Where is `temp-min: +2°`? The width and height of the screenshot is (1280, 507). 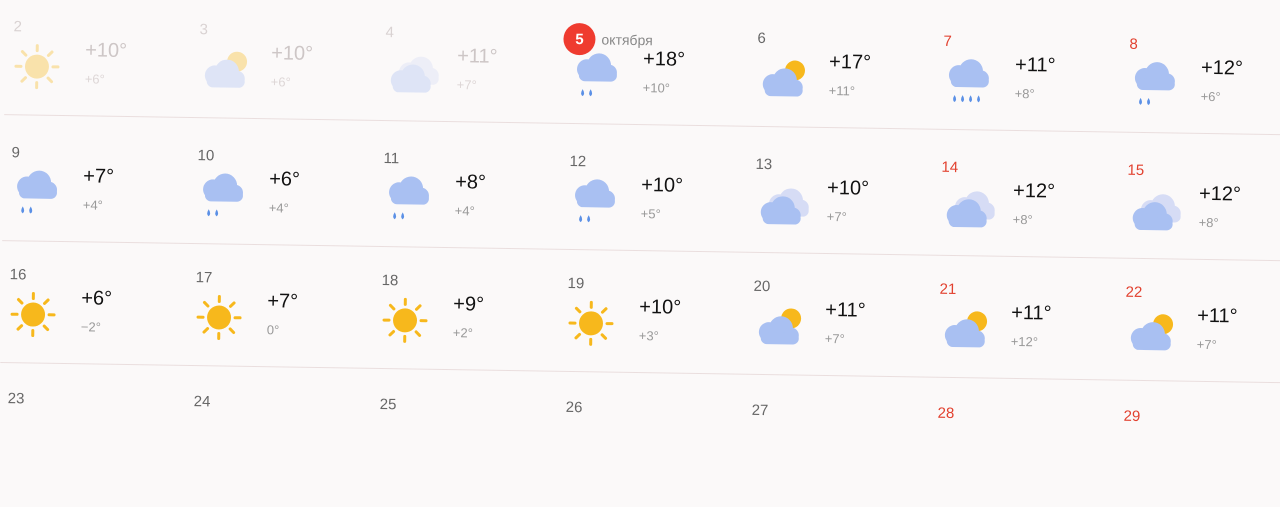 temp-min: +2° is located at coordinates (463, 332).